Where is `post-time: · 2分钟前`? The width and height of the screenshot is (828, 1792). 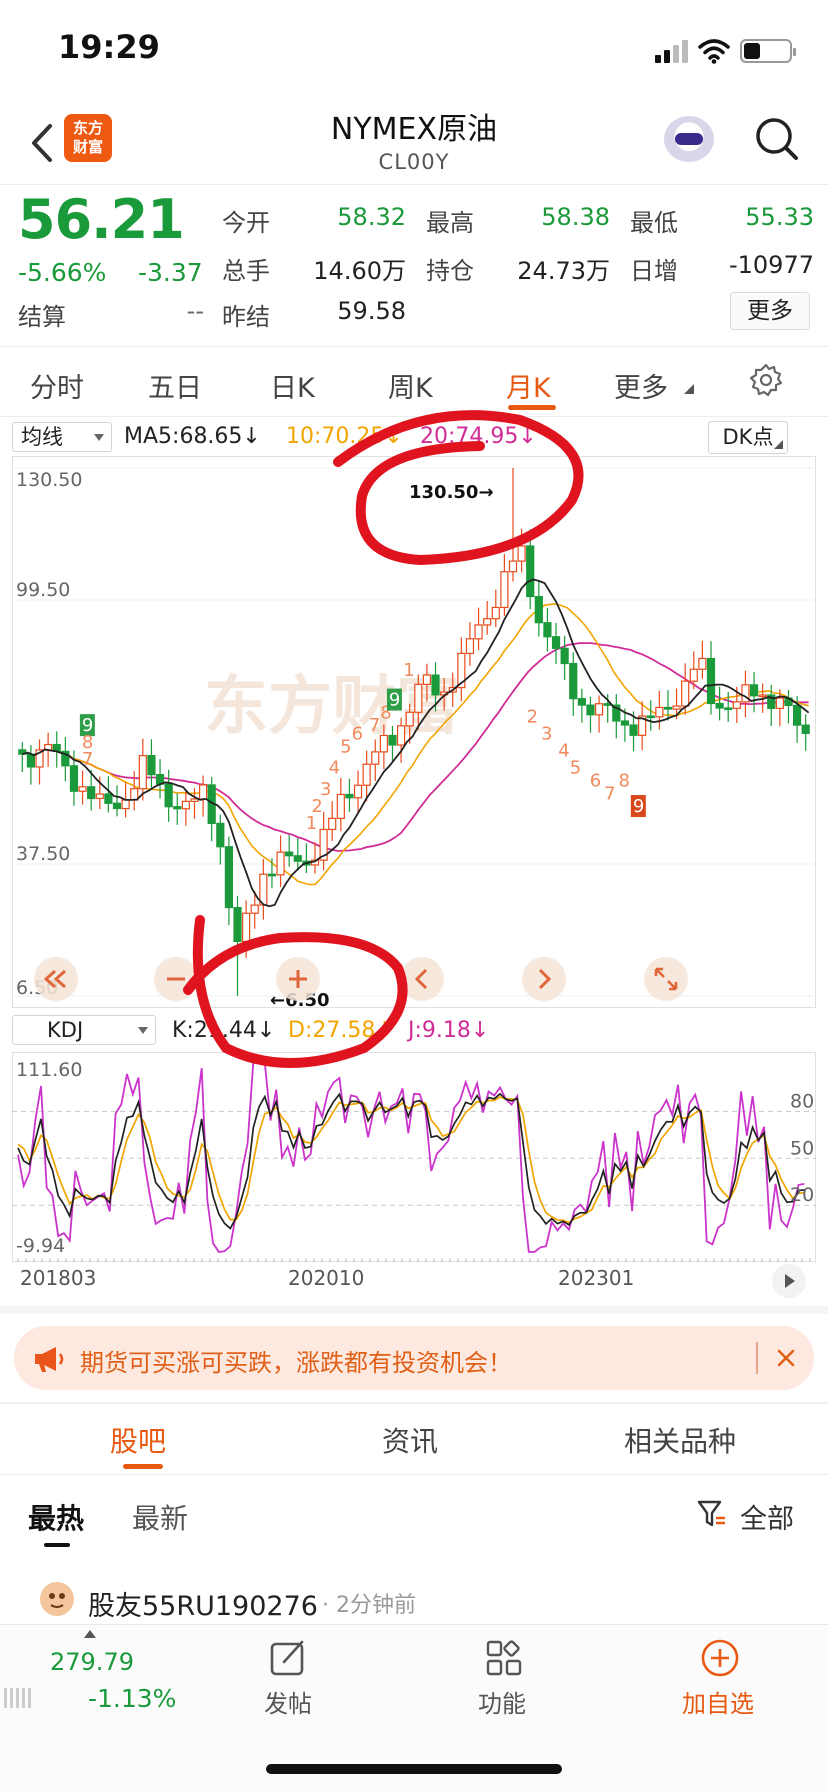
post-time: · 2分钟前 is located at coordinates (369, 1605).